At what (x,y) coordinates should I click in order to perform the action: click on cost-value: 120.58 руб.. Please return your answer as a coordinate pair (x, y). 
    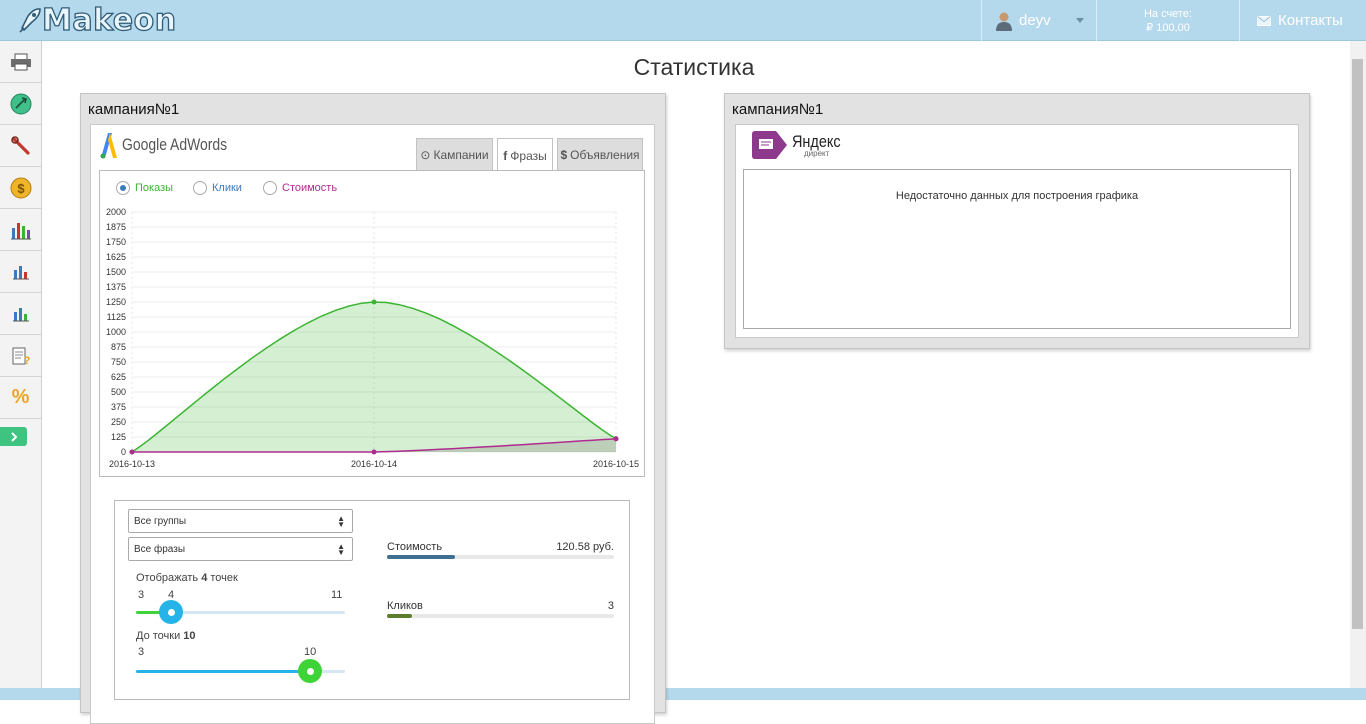
    Looking at the image, I should click on (585, 547).